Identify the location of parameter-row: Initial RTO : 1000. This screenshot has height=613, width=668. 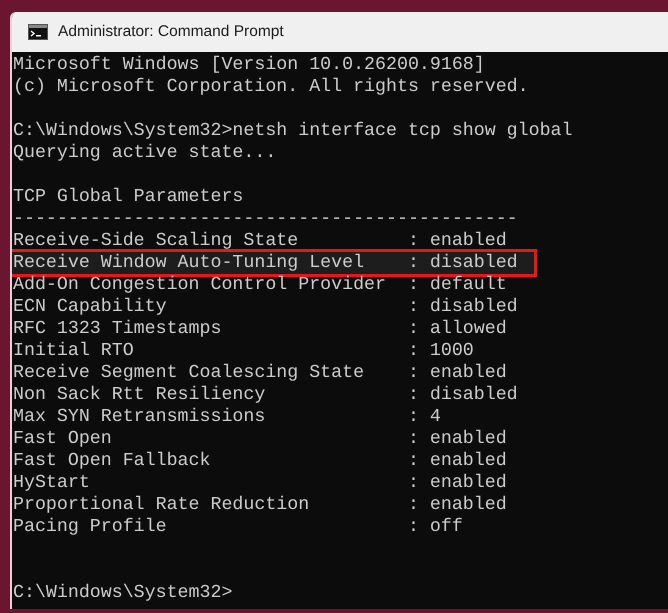
(243, 351).